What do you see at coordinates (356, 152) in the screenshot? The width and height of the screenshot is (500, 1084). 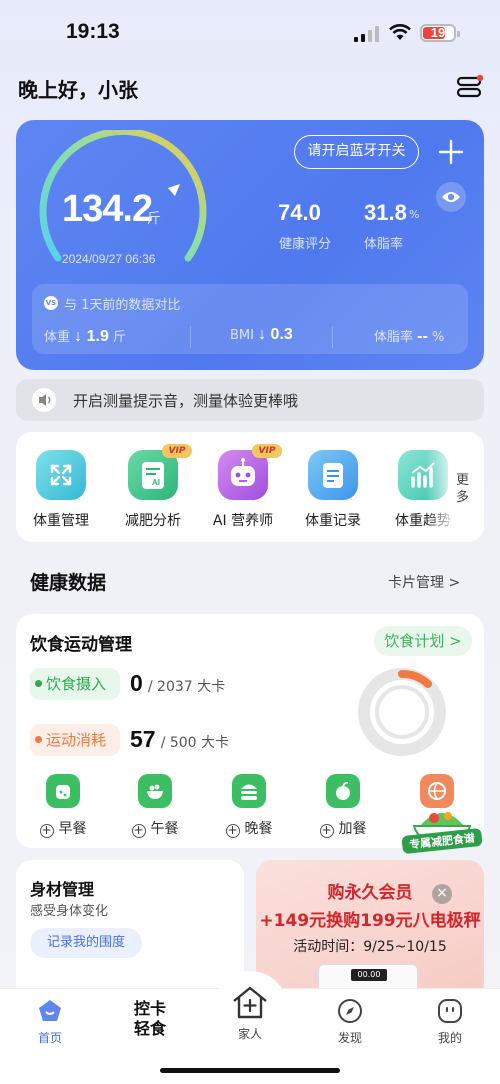 I see `bluetooth-button: 请开启蓝牙开关` at bounding box center [356, 152].